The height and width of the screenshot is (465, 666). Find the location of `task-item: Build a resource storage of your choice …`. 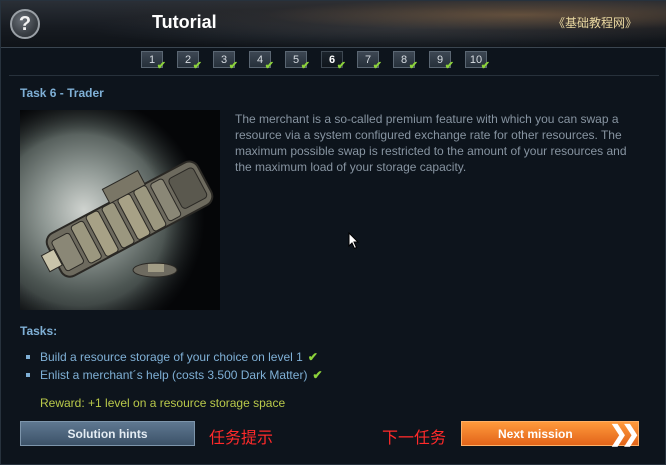

task-item: Build a resource storage of your choice … is located at coordinates (174, 357).